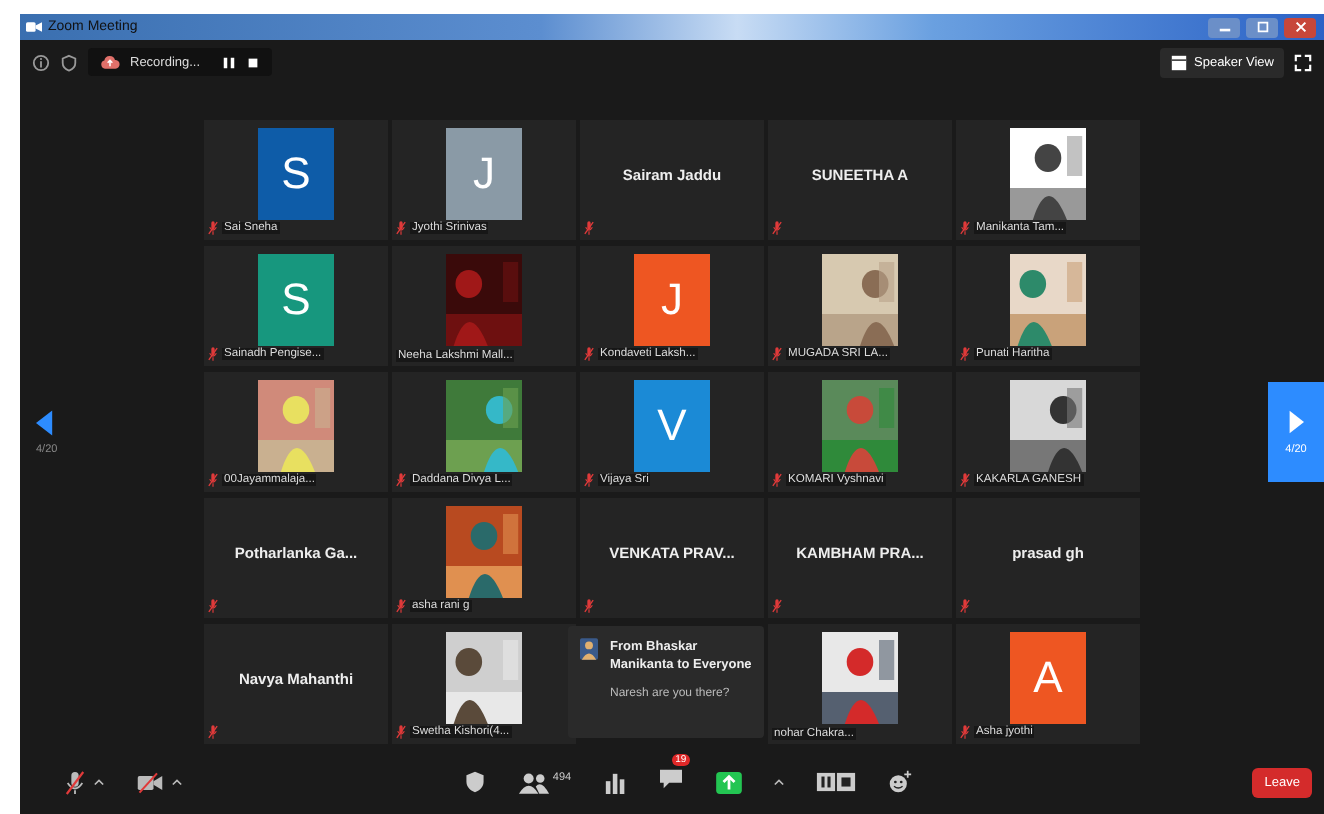  I want to click on cloud-icon, so click(110, 62).